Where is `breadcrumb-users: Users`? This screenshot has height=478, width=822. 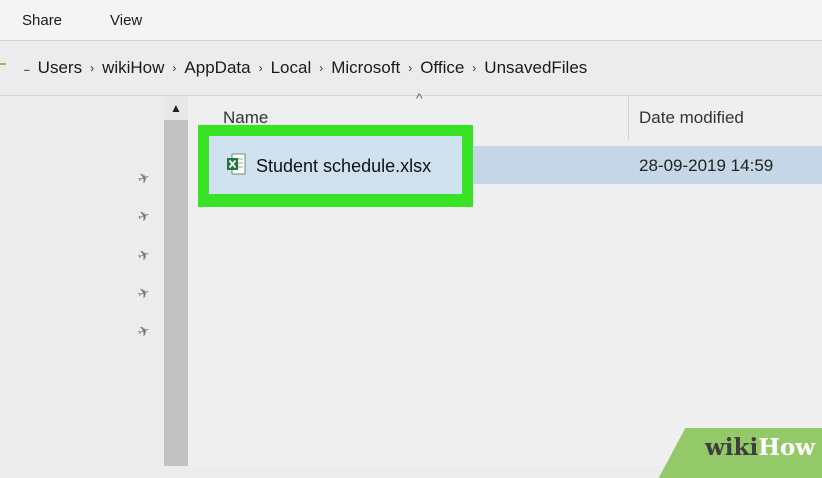 breadcrumb-users: Users is located at coordinates (60, 68).